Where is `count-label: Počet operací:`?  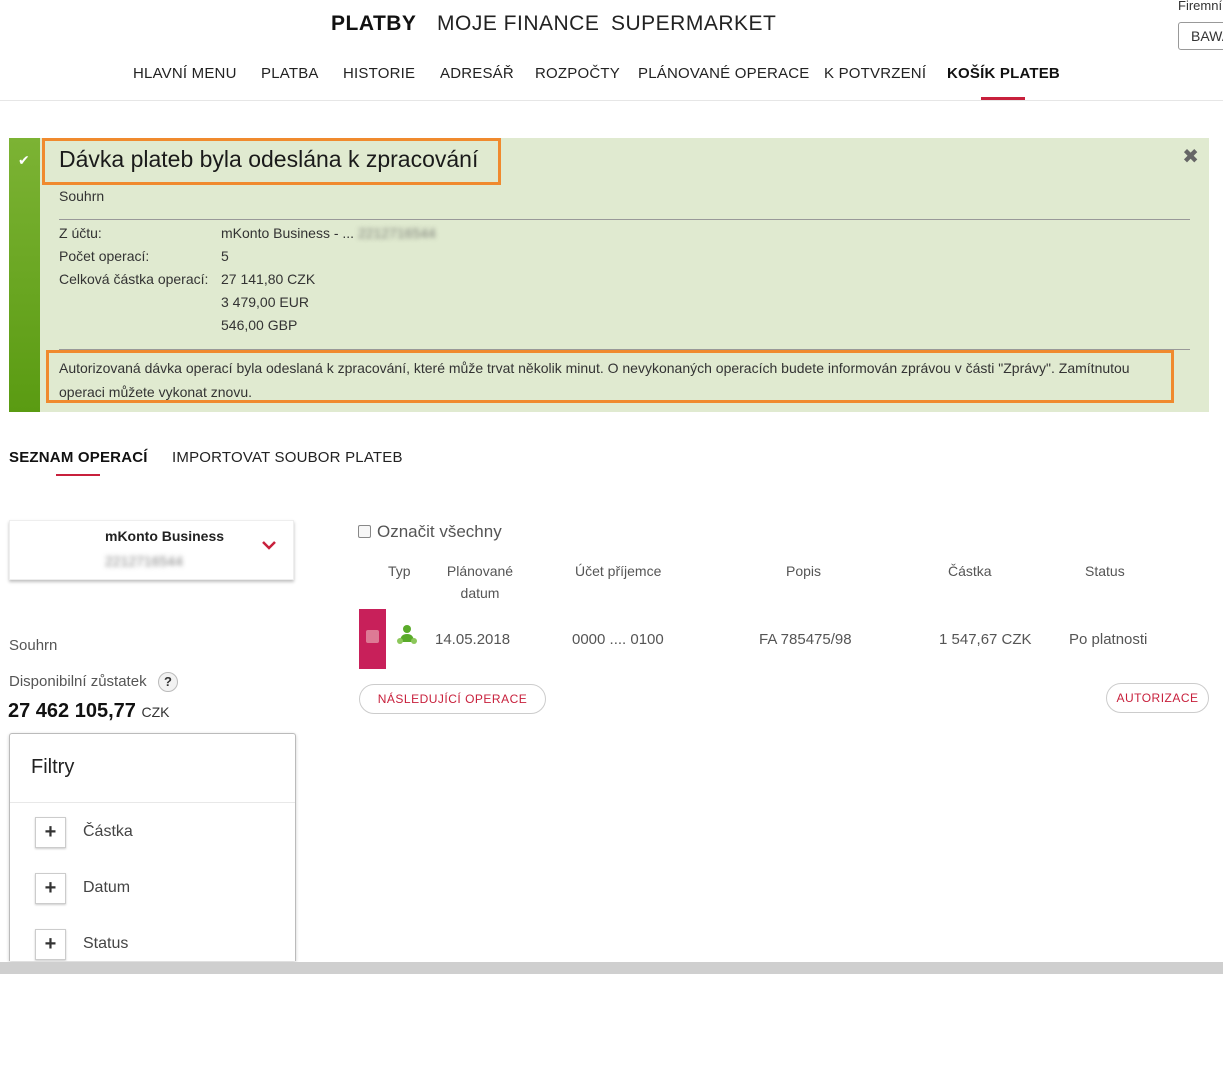 count-label: Počet operací: is located at coordinates (104, 256).